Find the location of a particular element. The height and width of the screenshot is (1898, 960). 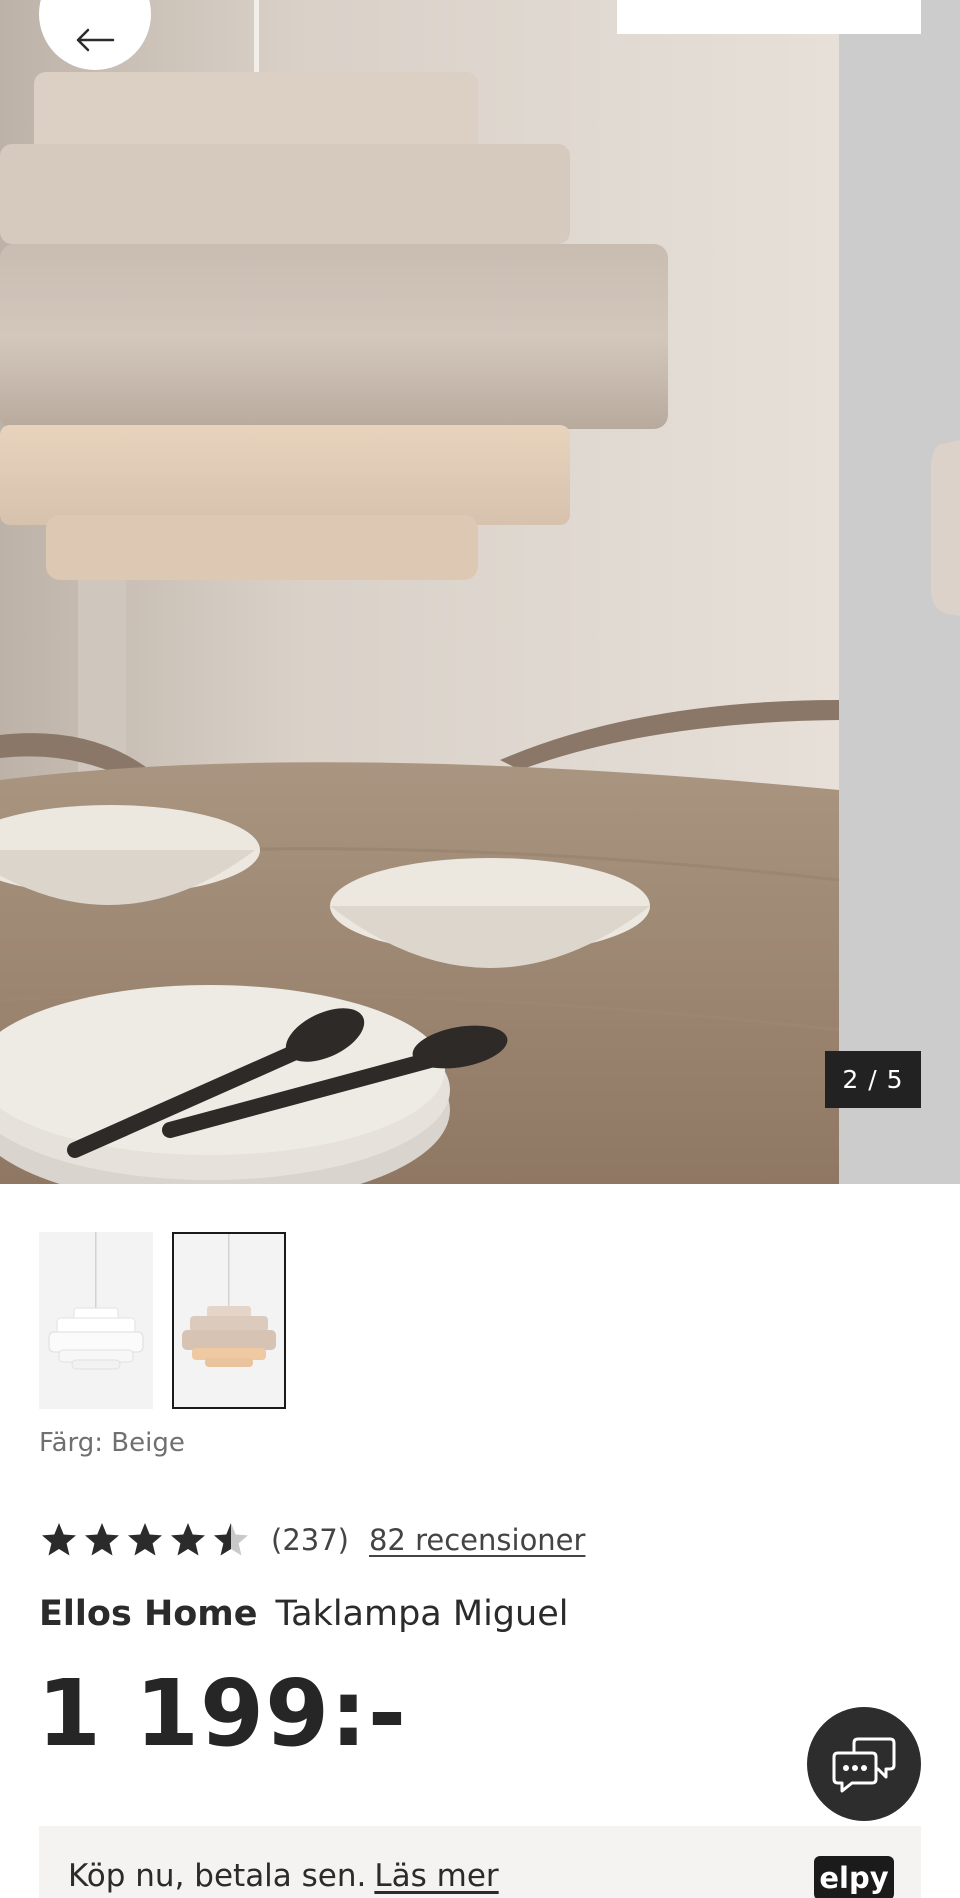

product-name: Taklampa Miguel is located at coordinates (422, 1614).